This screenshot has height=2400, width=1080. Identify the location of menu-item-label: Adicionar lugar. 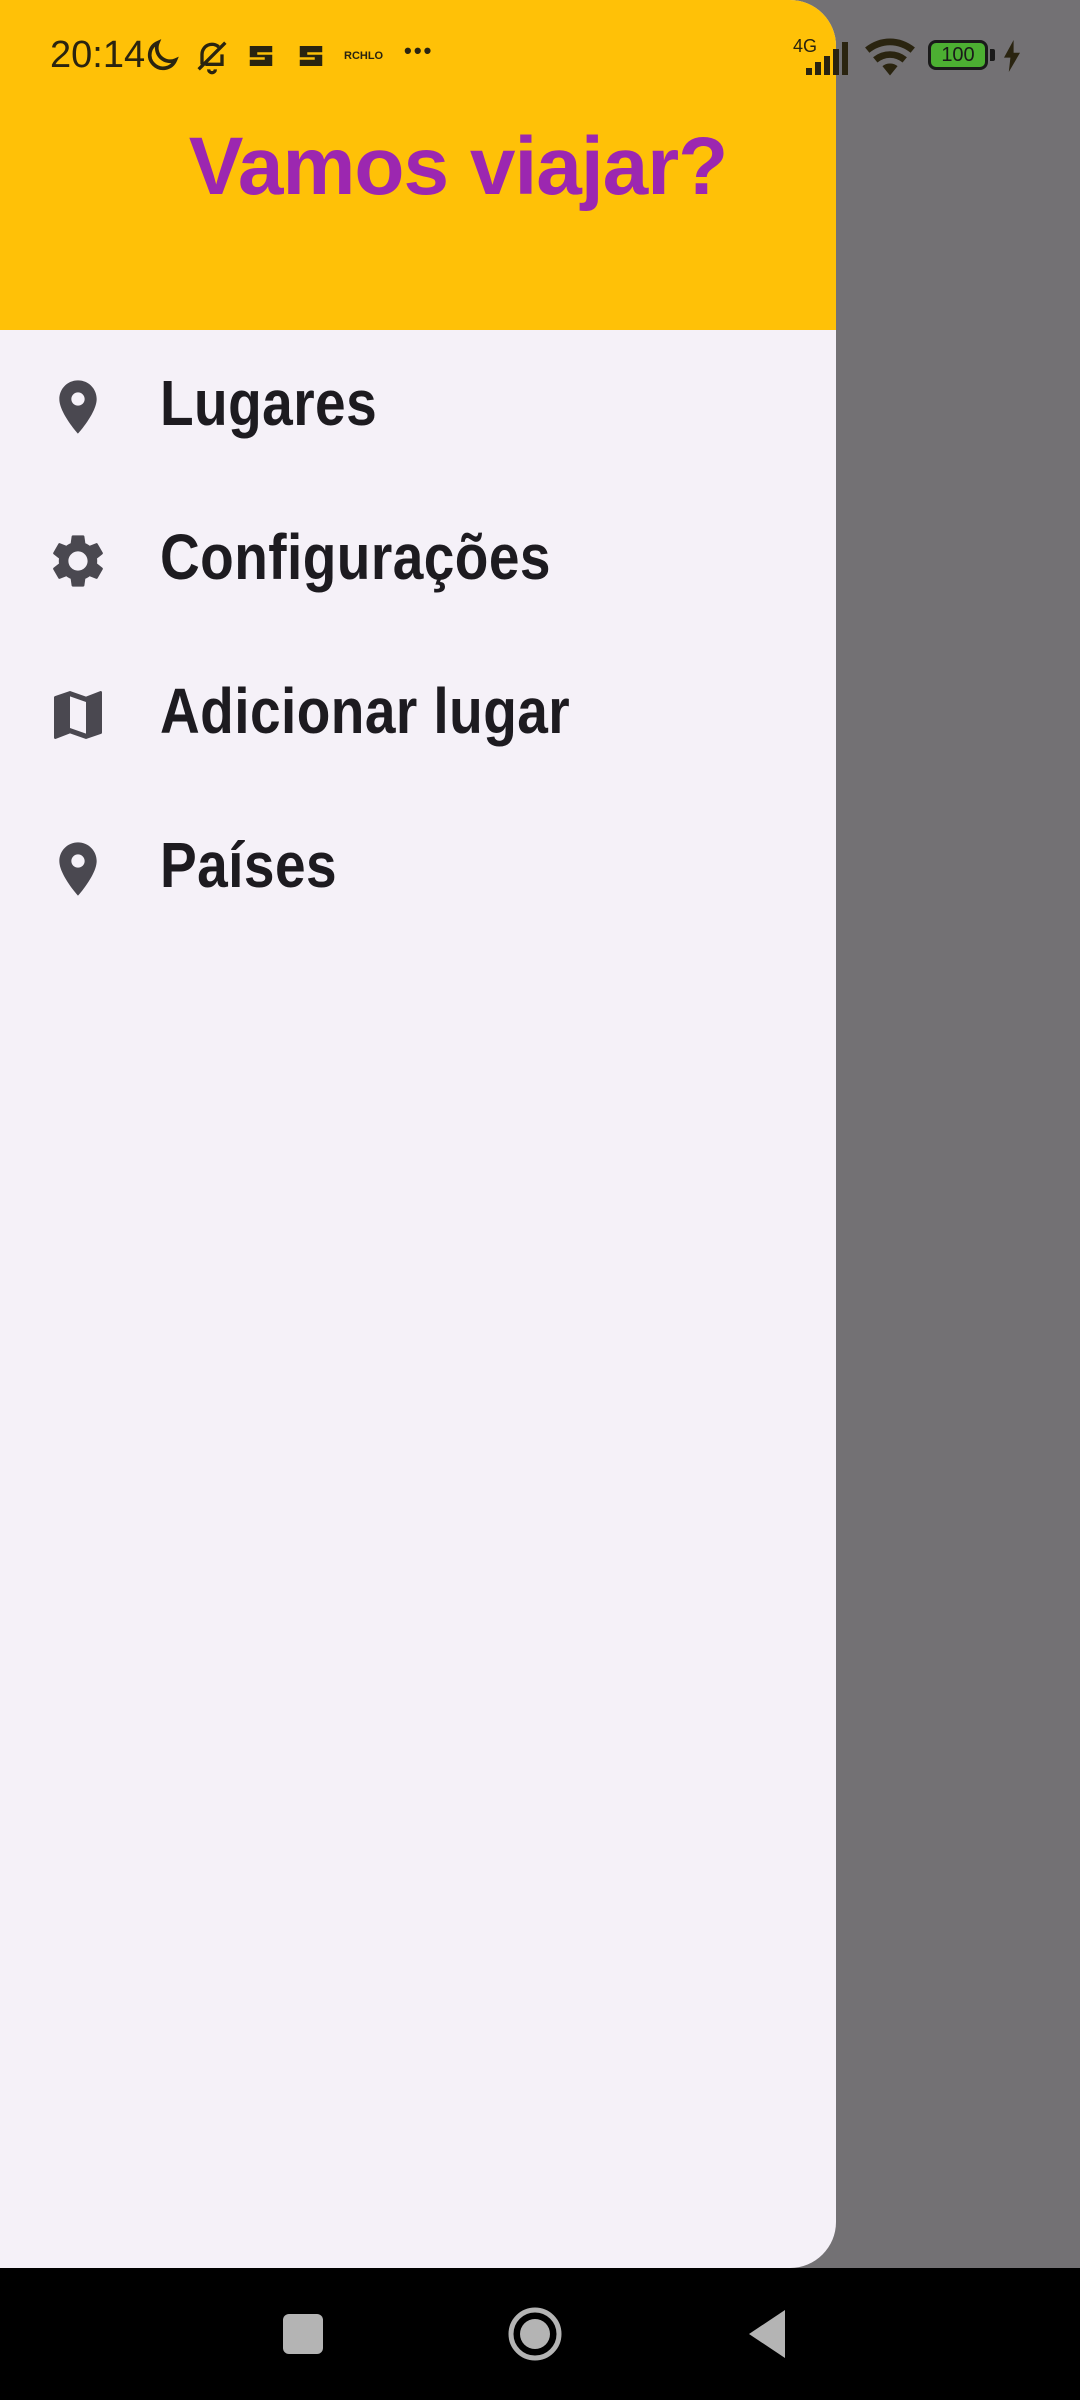
(365, 711).